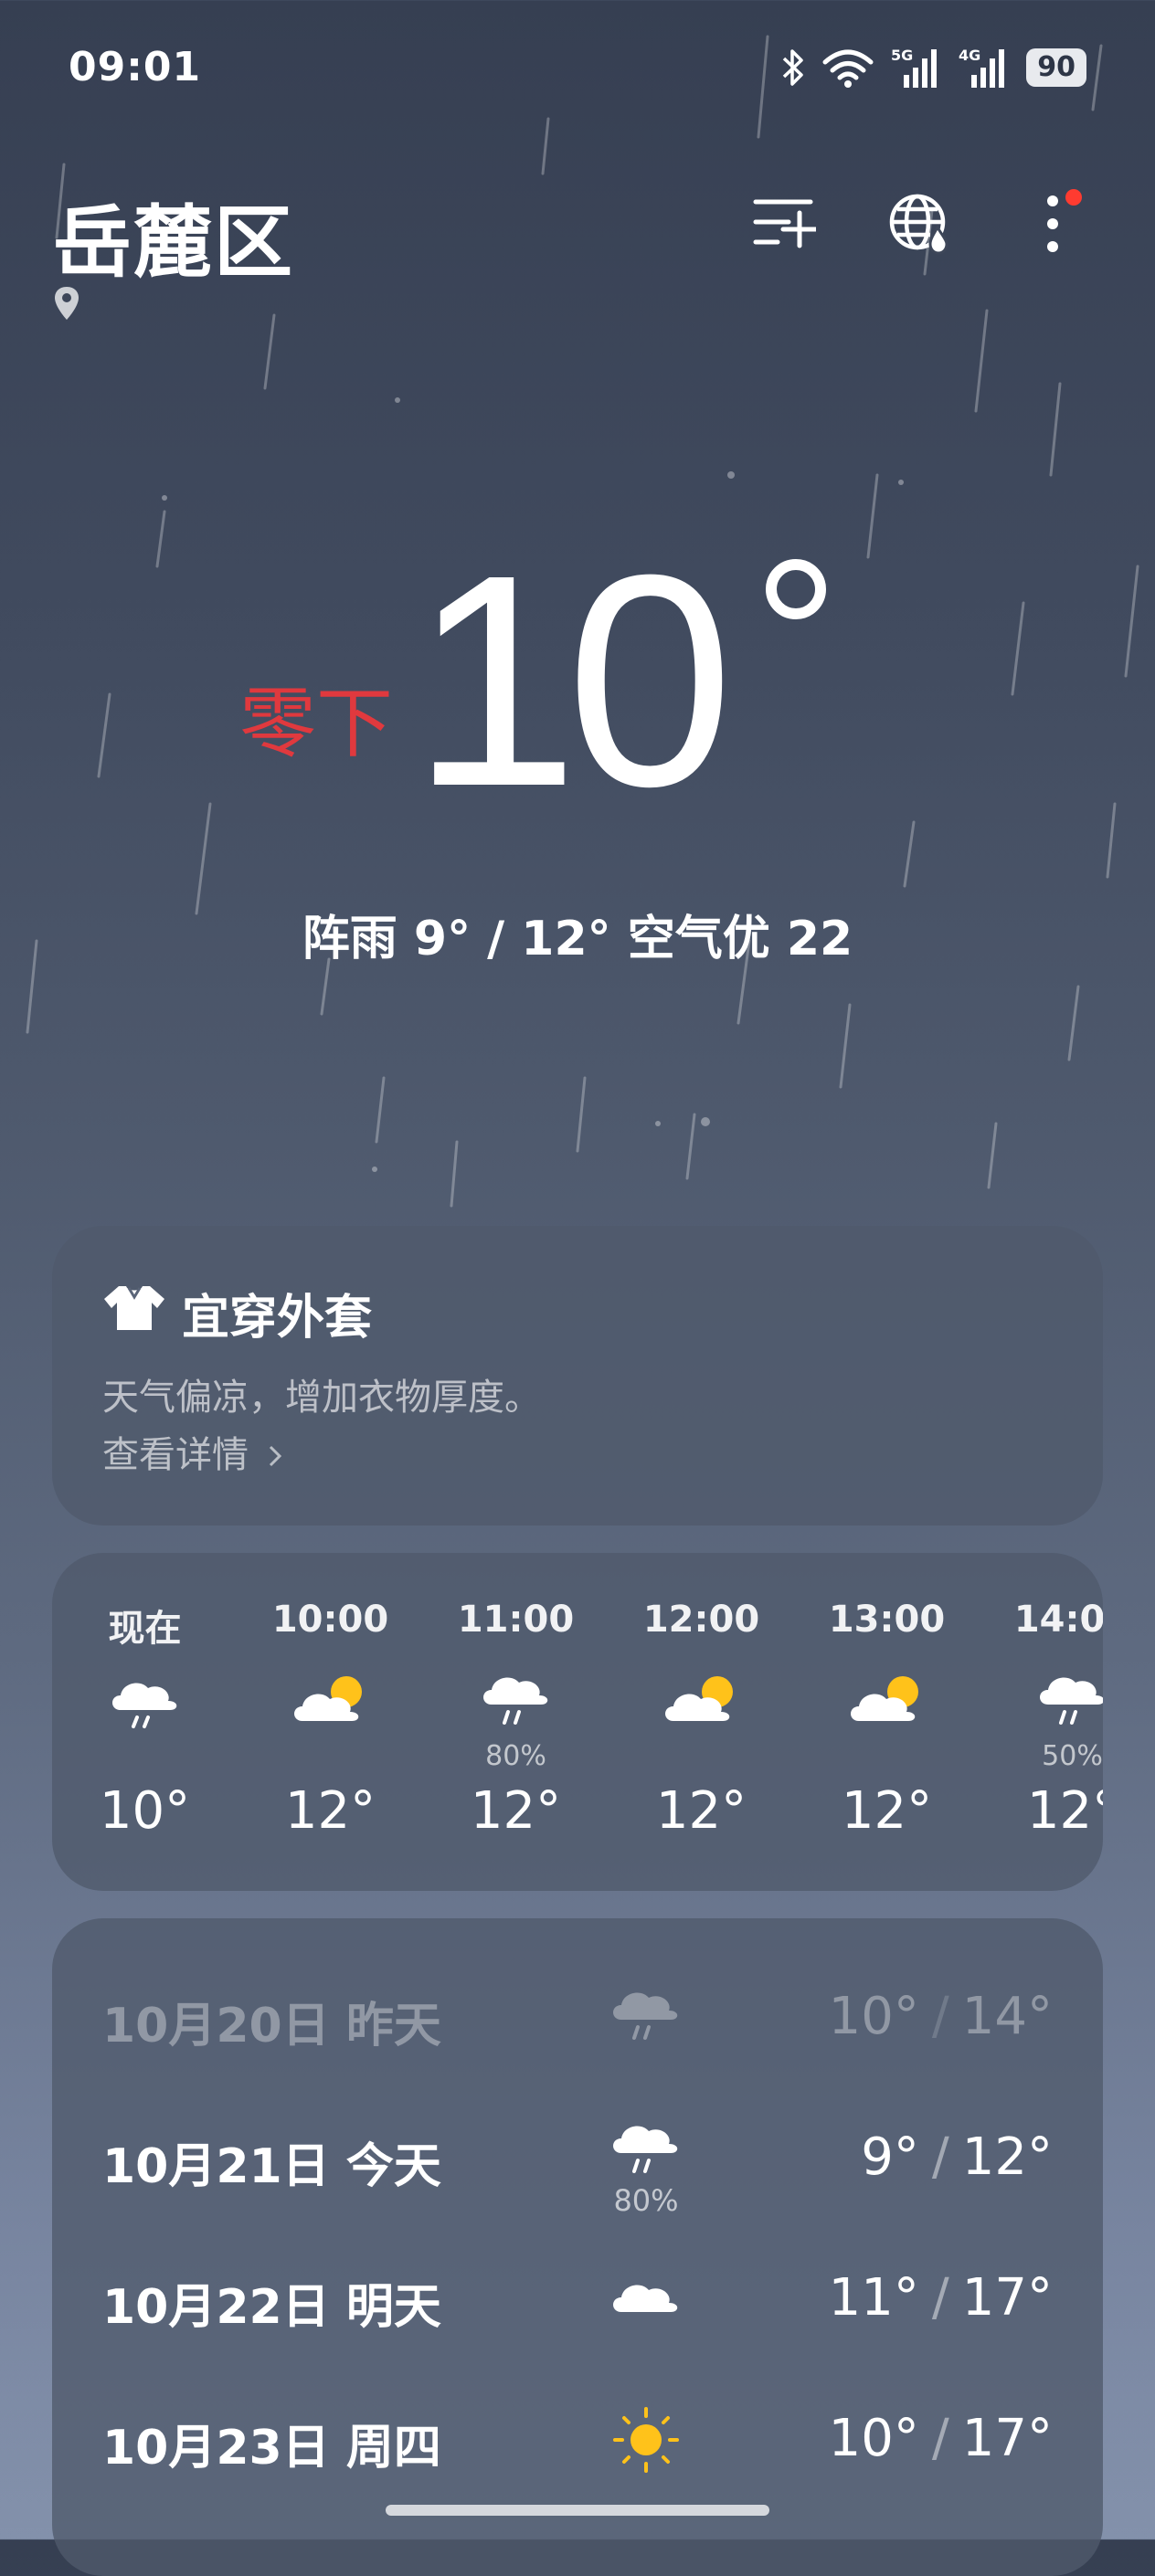 This screenshot has height=2576, width=1155. I want to click on city-list-button, so click(784, 223).